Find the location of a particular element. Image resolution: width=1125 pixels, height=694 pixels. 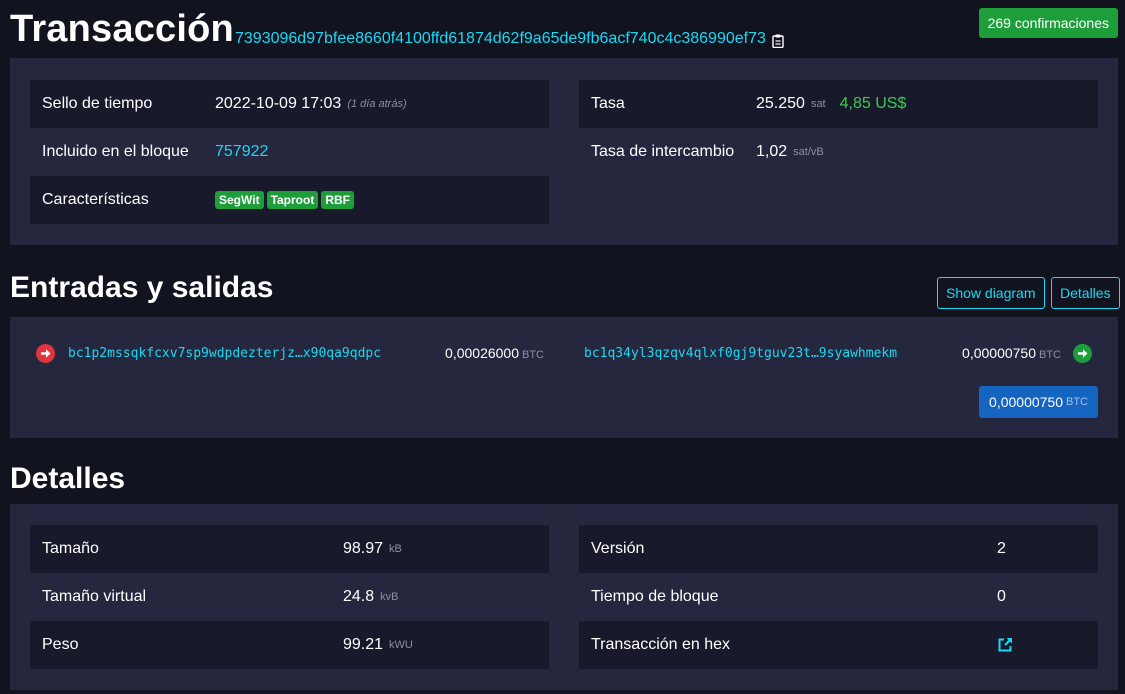

fee-rate-unit: sat/vB is located at coordinates (808, 152).